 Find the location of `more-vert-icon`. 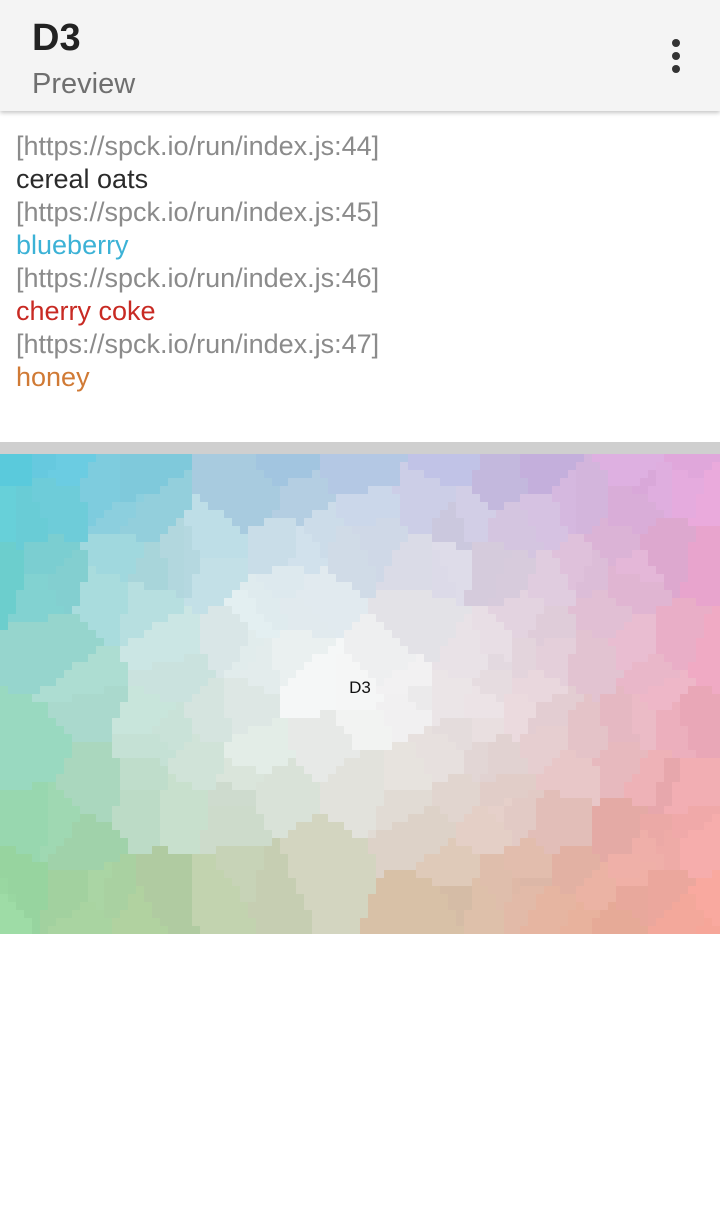

more-vert-icon is located at coordinates (676, 56).